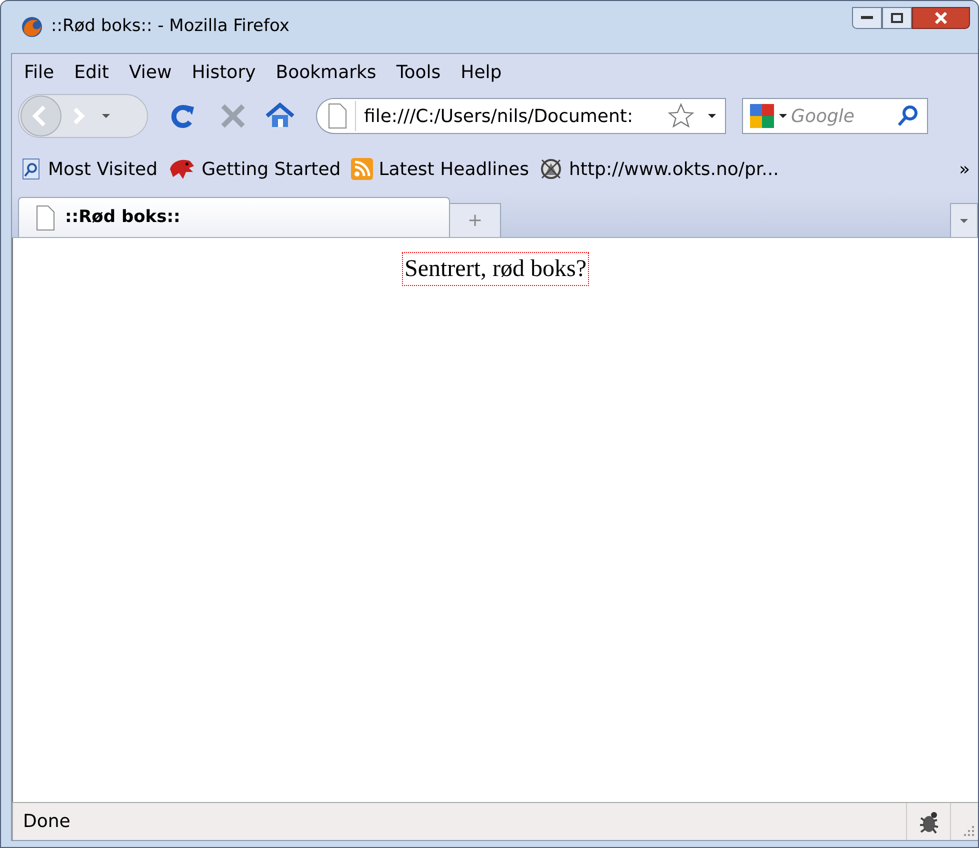 The image size is (979, 848). What do you see at coordinates (326, 72) in the screenshot?
I see `menu-item: Bookmarks` at bounding box center [326, 72].